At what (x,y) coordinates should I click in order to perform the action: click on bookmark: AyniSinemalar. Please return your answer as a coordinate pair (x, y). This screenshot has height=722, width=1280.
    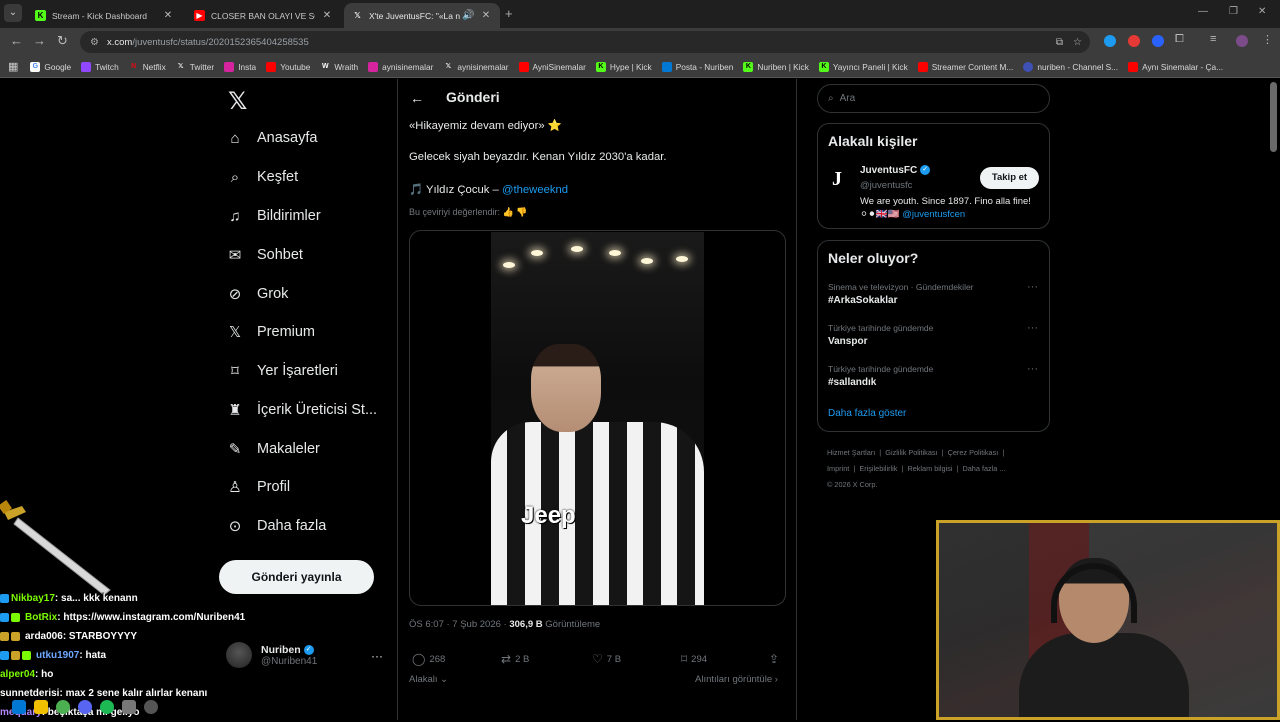
    Looking at the image, I should click on (552, 66).